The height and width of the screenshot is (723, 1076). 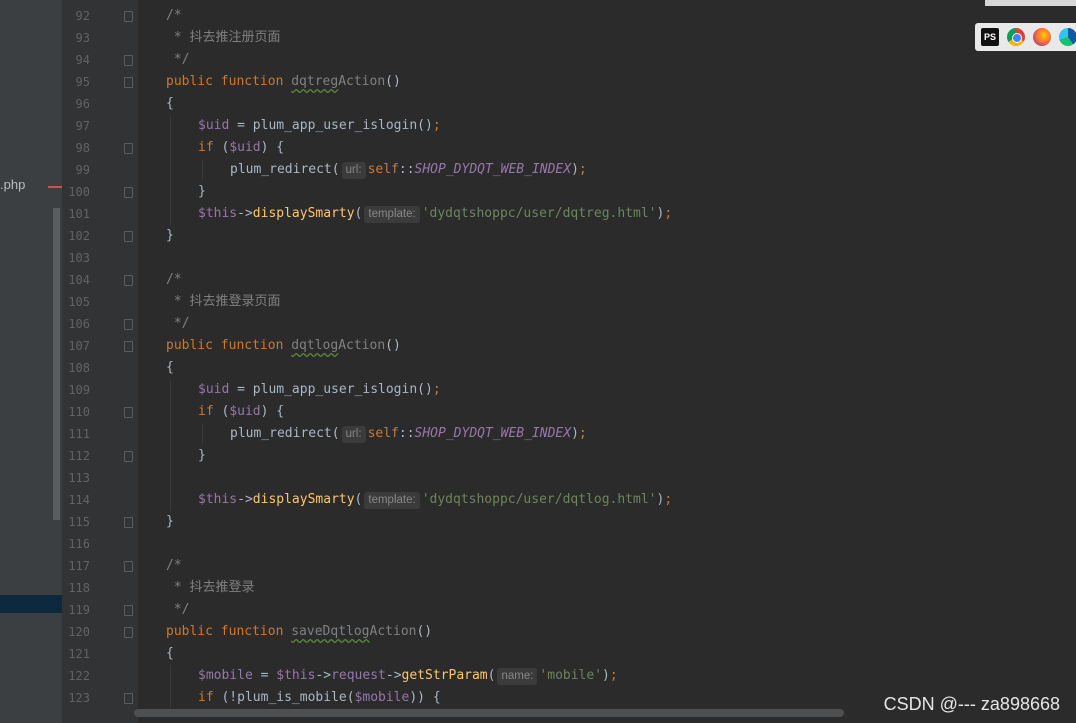 I want to click on code-token: * 抖去推登录, so click(x=210, y=587).